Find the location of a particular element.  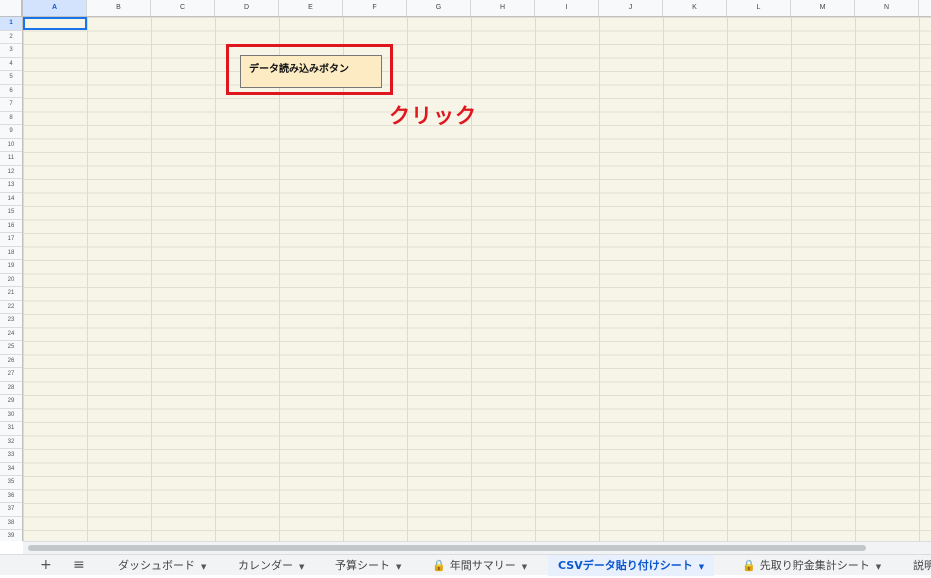

row-header-20: 20 is located at coordinates (11, 280).